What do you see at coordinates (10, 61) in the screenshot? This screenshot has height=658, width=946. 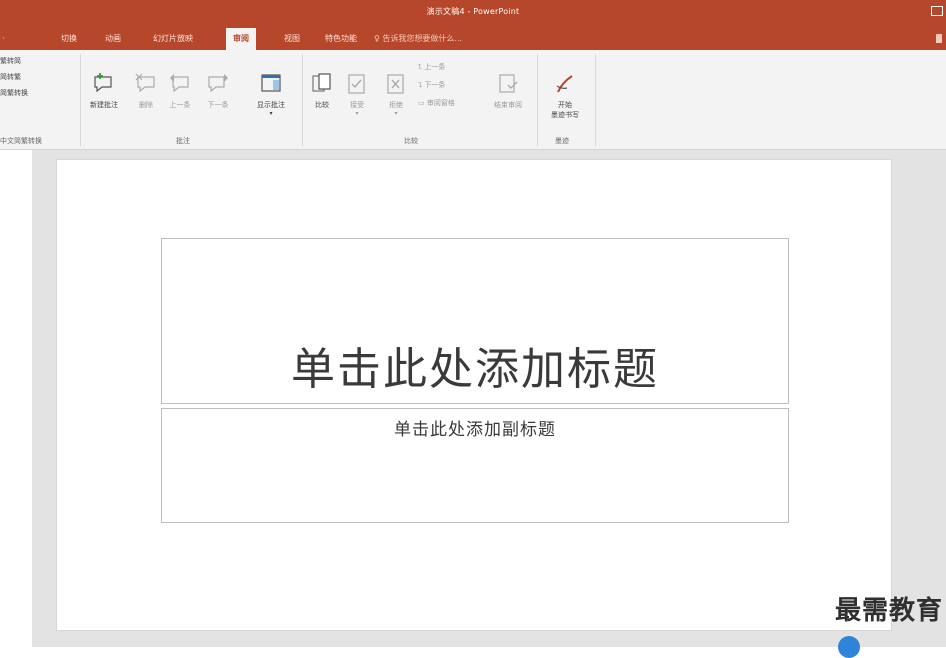 I see `trad-to-simp-button: 繁转简` at bounding box center [10, 61].